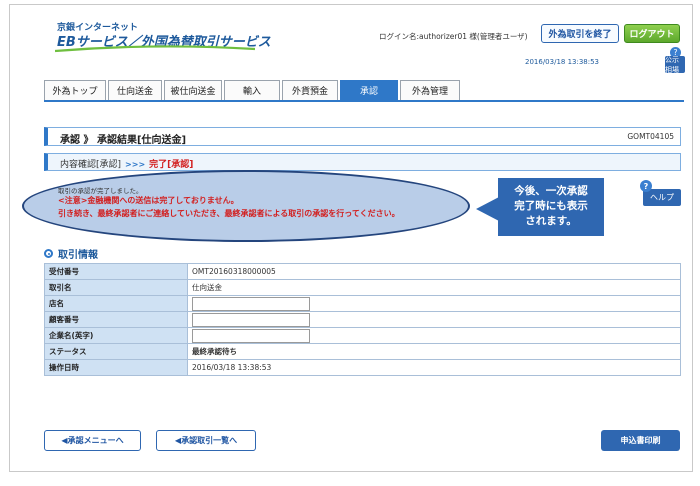 Image resolution: width=700 pixels, height=486 pixels. What do you see at coordinates (434, 303) in the screenshot?
I see `branch-value-cell` at bounding box center [434, 303].